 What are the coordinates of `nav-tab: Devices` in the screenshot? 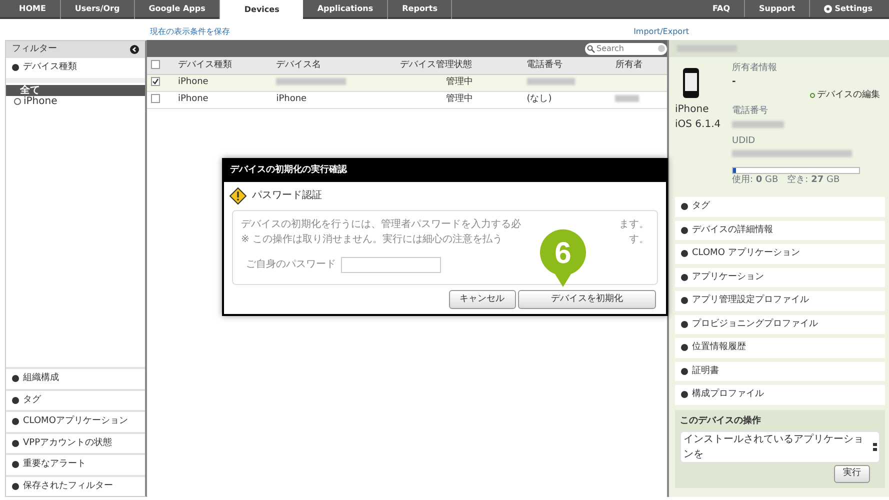 It's located at (262, 9).